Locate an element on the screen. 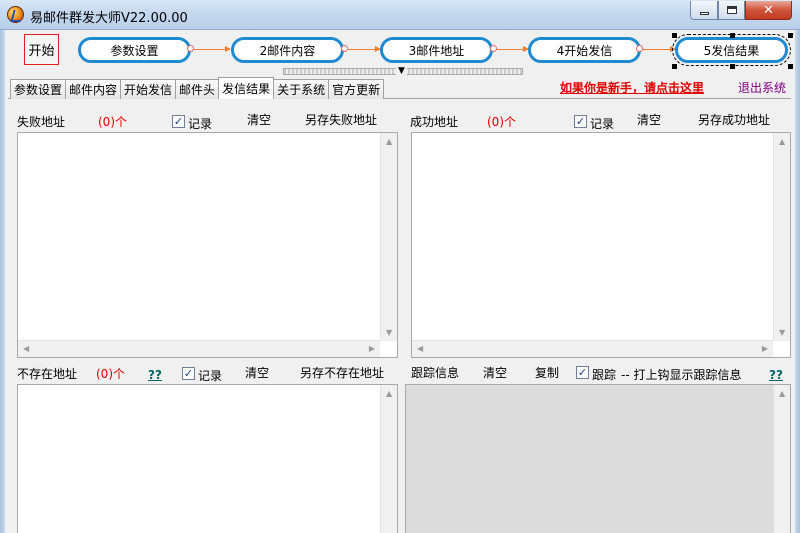  flow-step-send: 4开始发信 is located at coordinates (584, 50).